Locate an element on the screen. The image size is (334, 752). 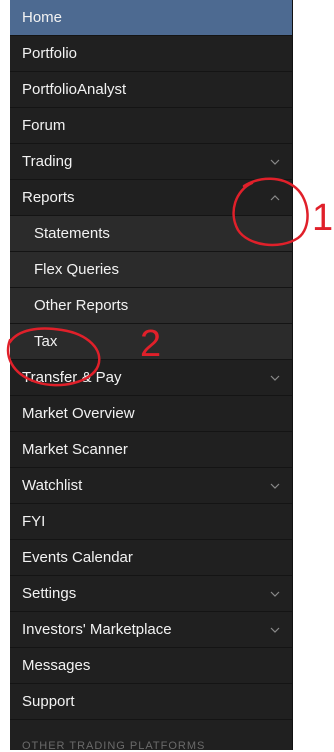
nav-item-label: Market Overview is located at coordinates (78, 413).